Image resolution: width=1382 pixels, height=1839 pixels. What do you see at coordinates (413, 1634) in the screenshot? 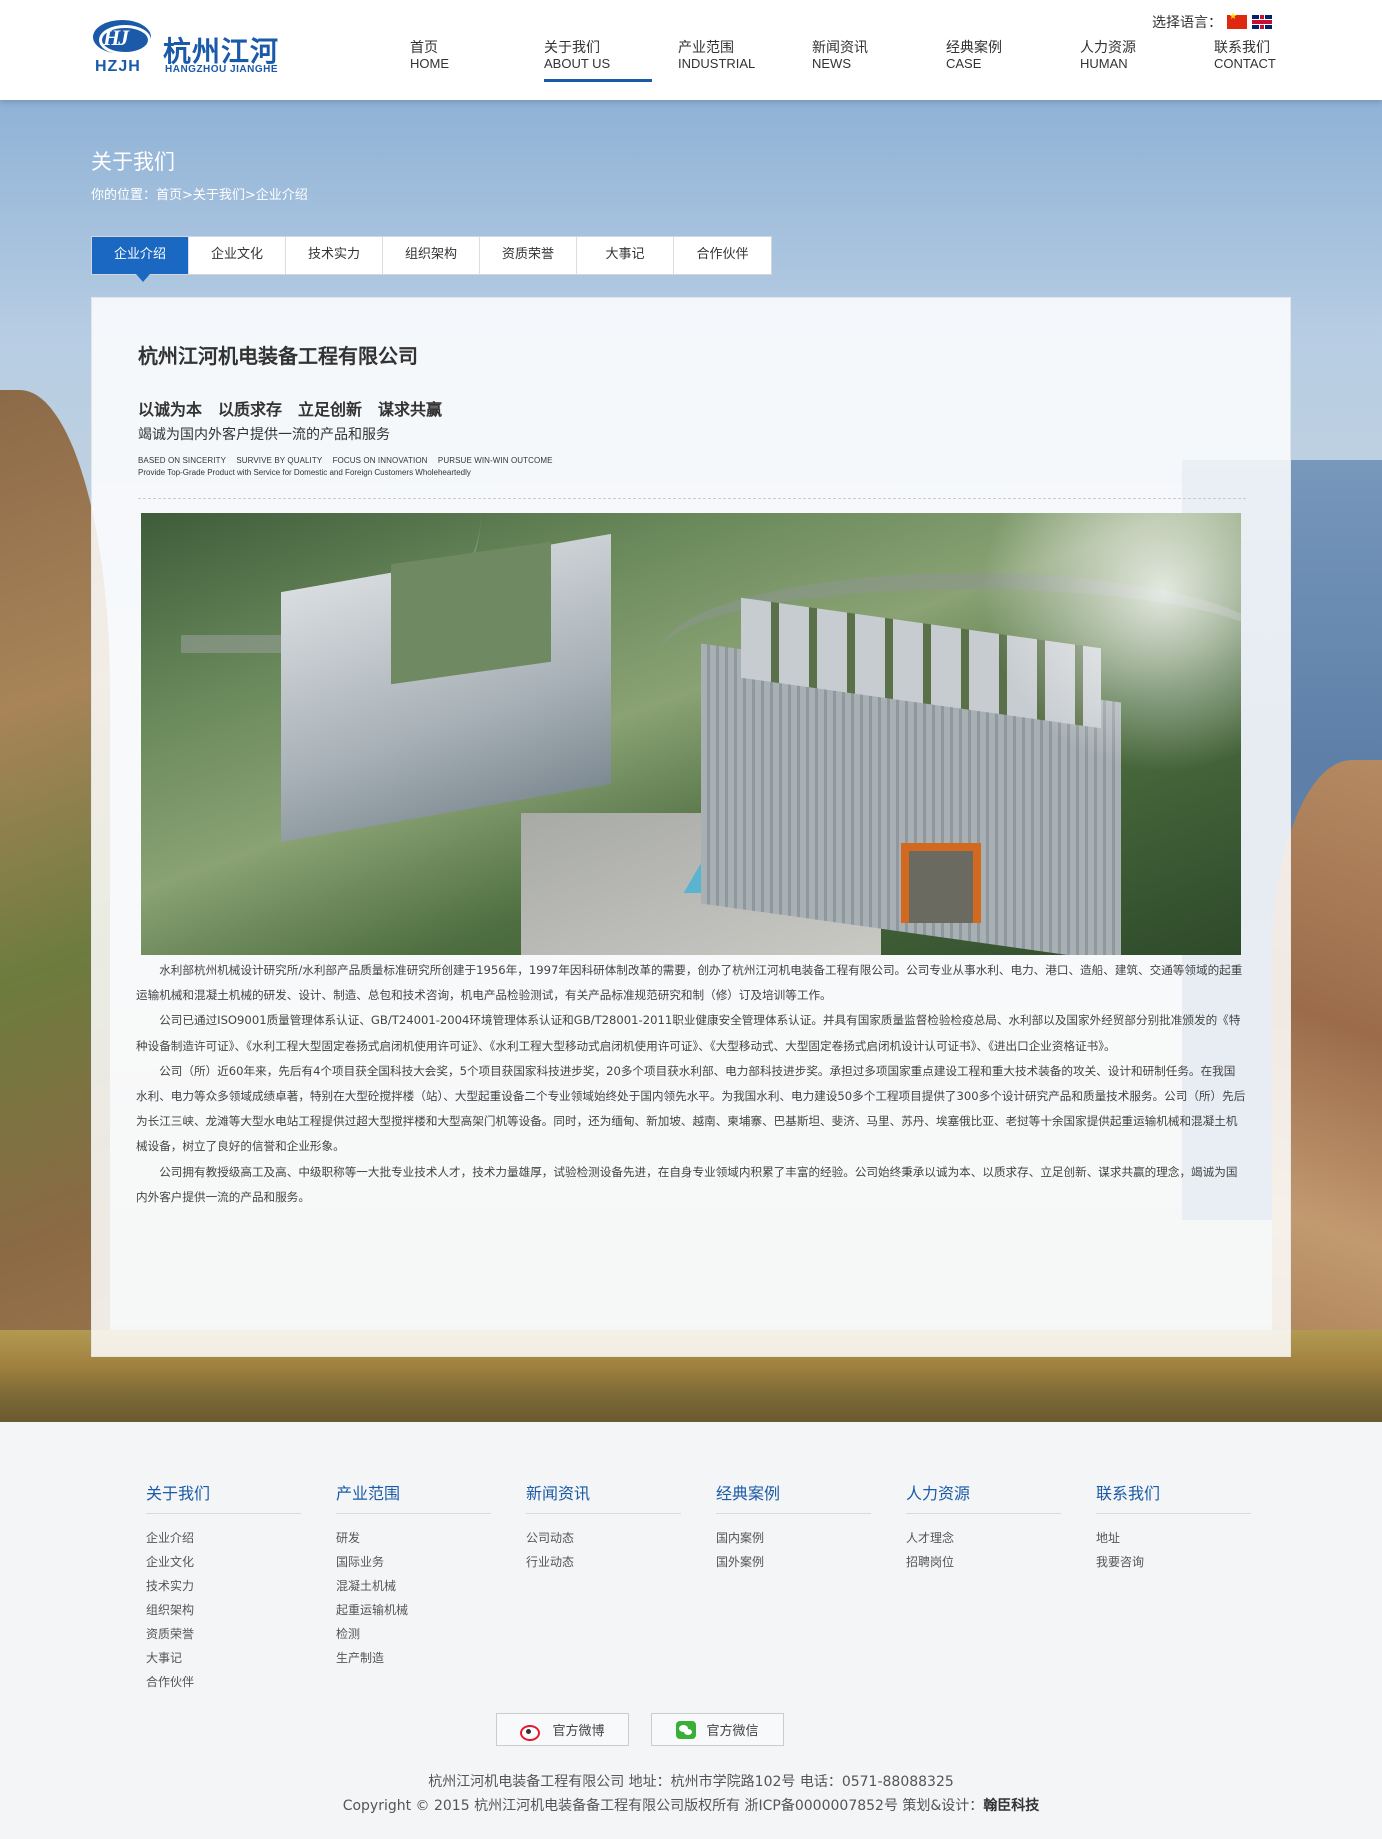
I see `footer-link: 检测` at bounding box center [413, 1634].